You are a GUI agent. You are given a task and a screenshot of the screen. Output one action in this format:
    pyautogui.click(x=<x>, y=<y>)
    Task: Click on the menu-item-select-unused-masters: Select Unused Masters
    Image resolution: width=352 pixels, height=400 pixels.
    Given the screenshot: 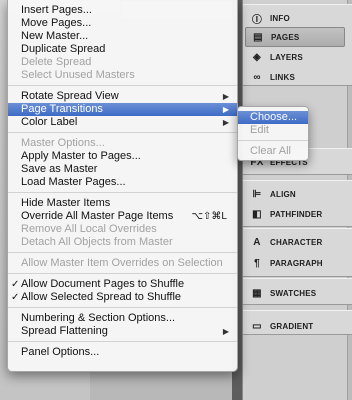 What is the action you would take?
    pyautogui.click(x=122, y=75)
    